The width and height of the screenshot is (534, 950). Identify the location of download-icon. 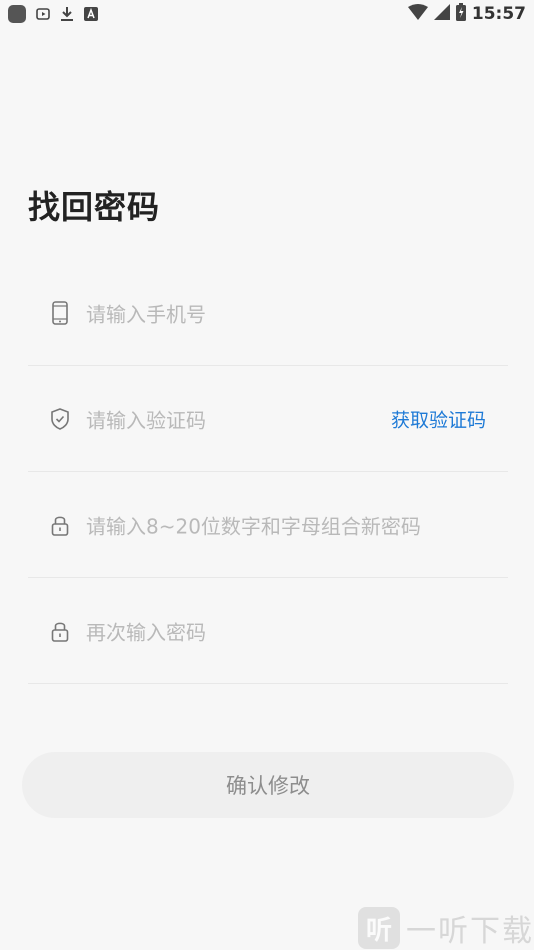
(67, 14).